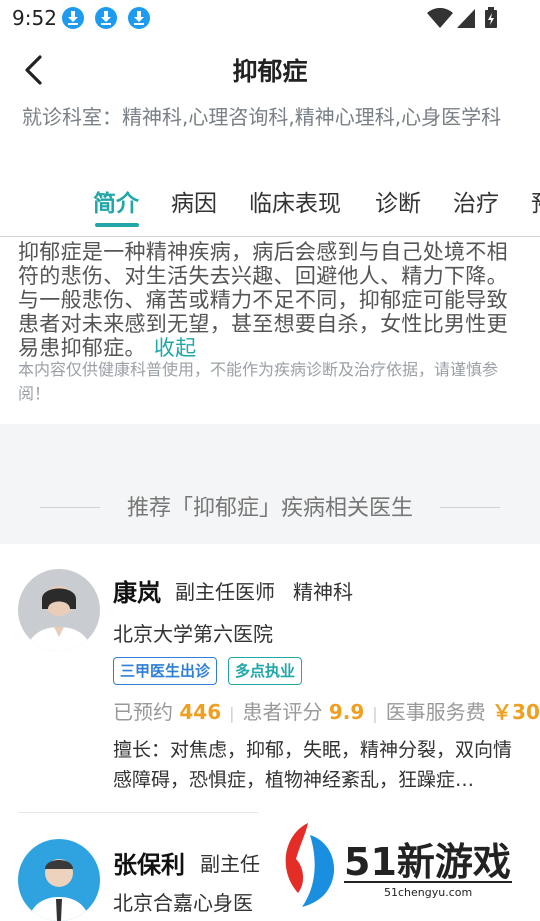 This screenshot has height=921, width=540. I want to click on status-time: 9:52, so click(34, 18).